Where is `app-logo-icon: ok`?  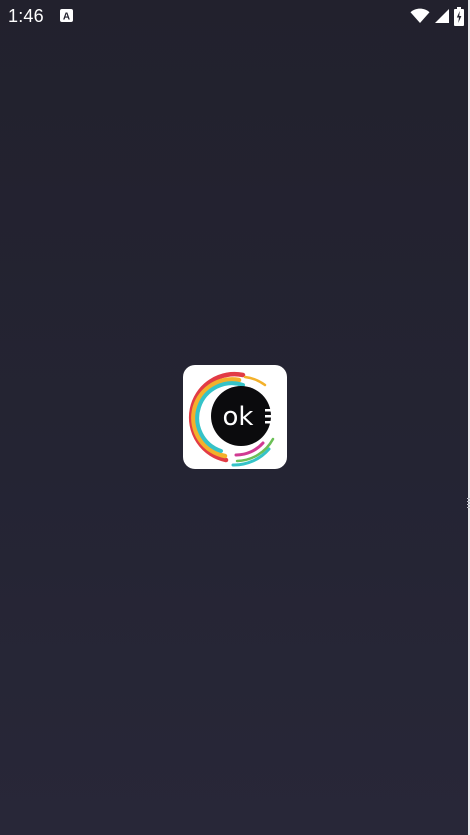
app-logo-icon: ok is located at coordinates (231, 419).